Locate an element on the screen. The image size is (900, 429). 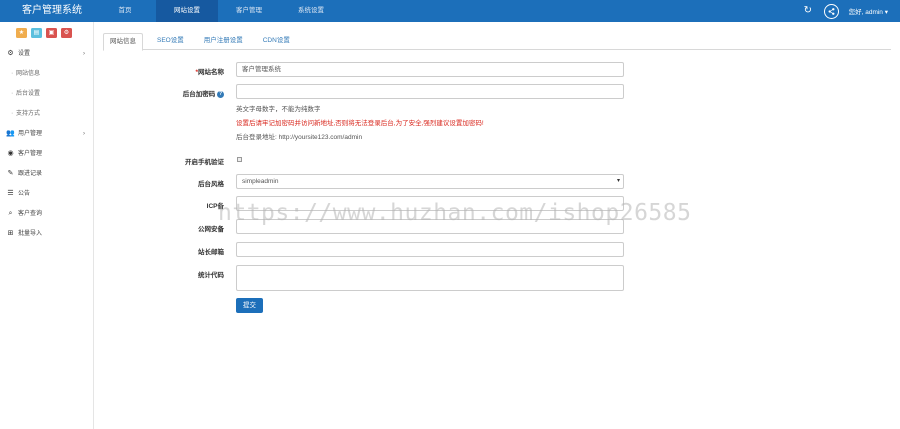
admin-code-input is located at coordinates (430, 91).